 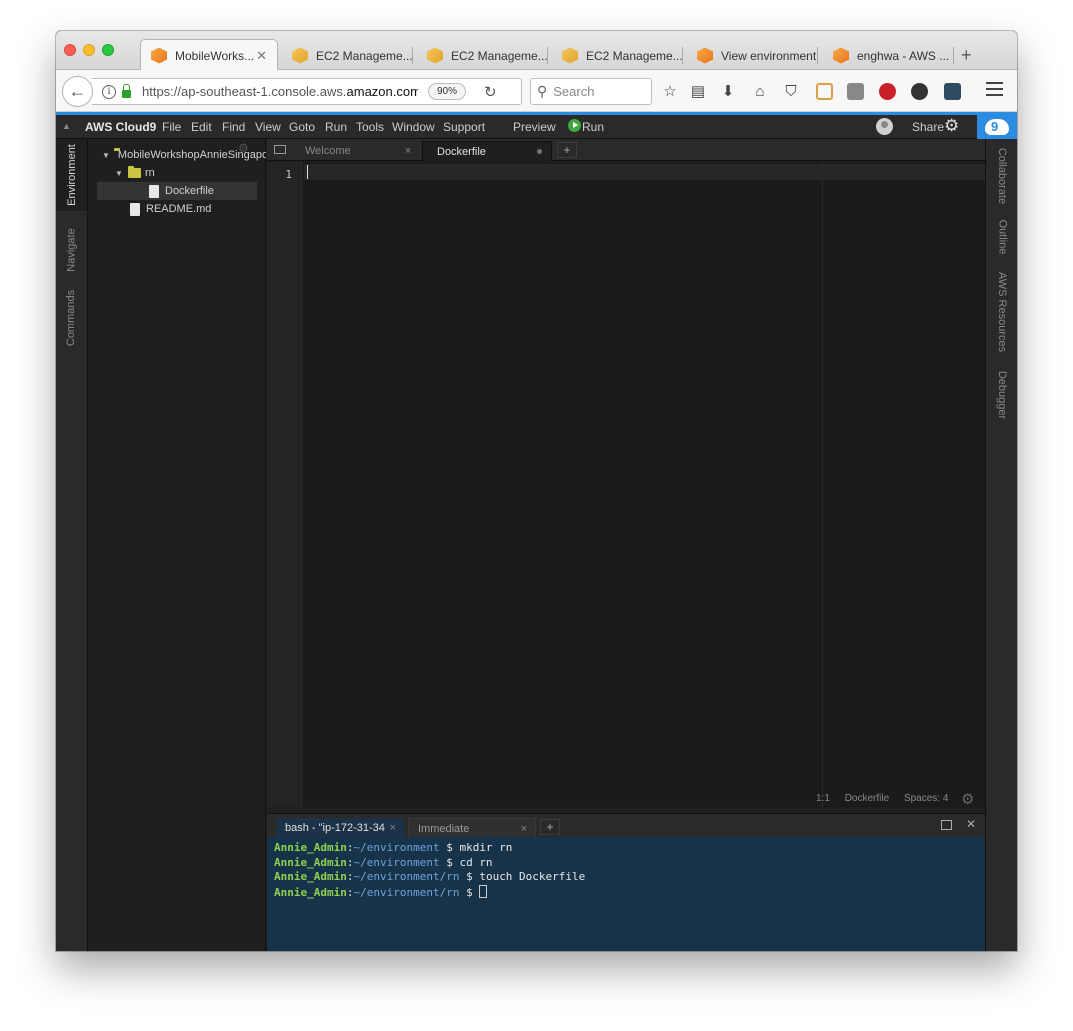 What do you see at coordinates (644, 172) in the screenshot?
I see `active-line` at bounding box center [644, 172].